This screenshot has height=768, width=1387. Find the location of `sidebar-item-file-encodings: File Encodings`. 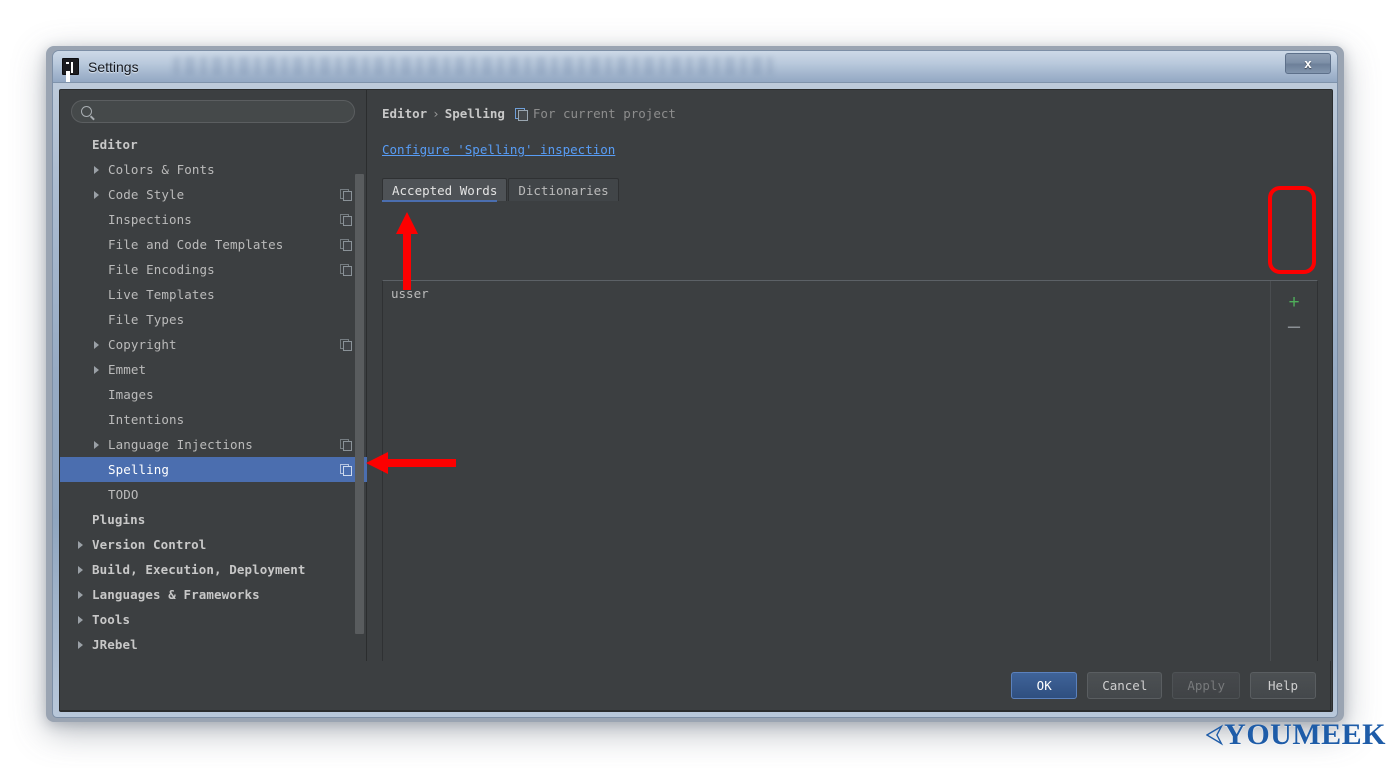

sidebar-item-file-encodings: File Encodings is located at coordinates (213, 269).